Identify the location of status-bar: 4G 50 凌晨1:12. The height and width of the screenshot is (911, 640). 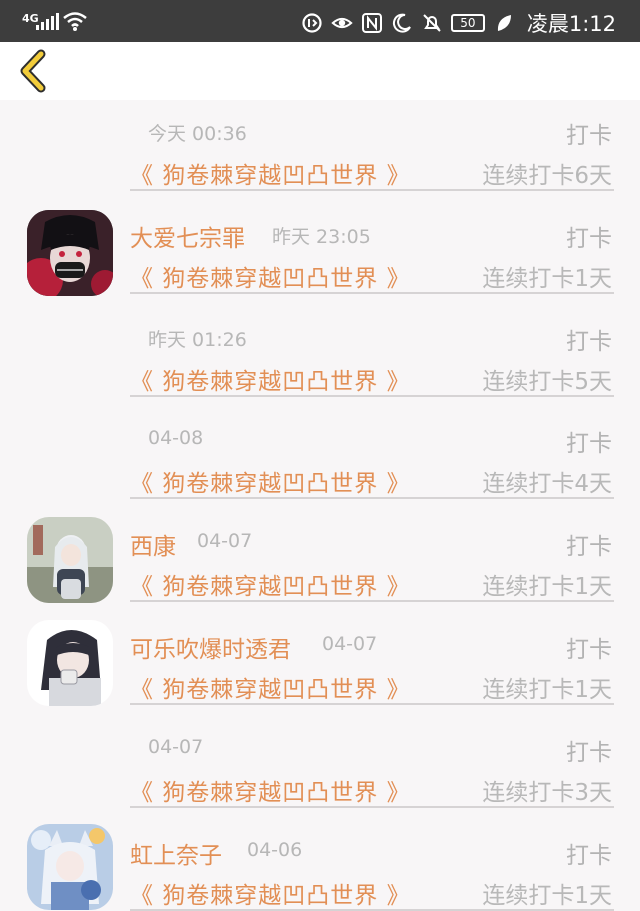
(320, 21).